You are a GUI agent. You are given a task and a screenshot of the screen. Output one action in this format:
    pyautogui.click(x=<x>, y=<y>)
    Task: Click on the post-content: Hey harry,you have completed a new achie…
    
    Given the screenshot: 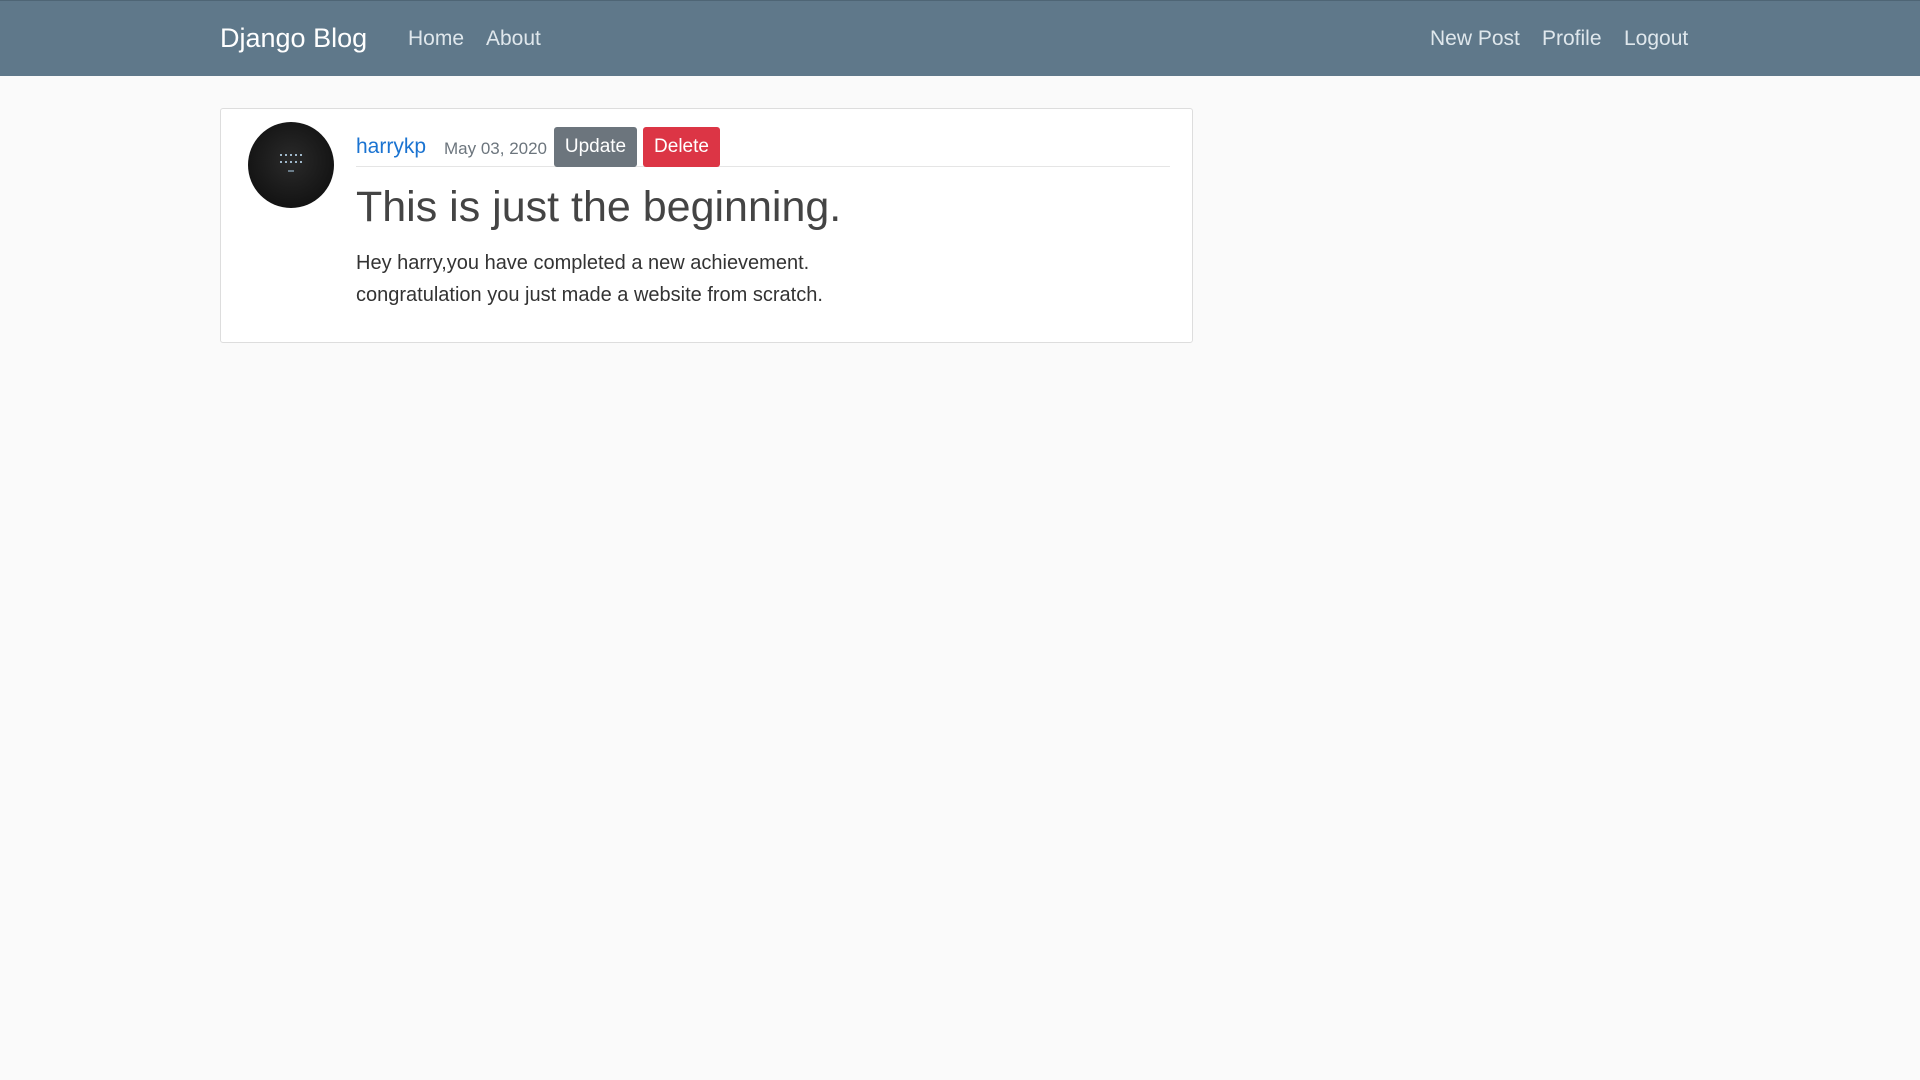 What is the action you would take?
    pyautogui.click(x=589, y=279)
    